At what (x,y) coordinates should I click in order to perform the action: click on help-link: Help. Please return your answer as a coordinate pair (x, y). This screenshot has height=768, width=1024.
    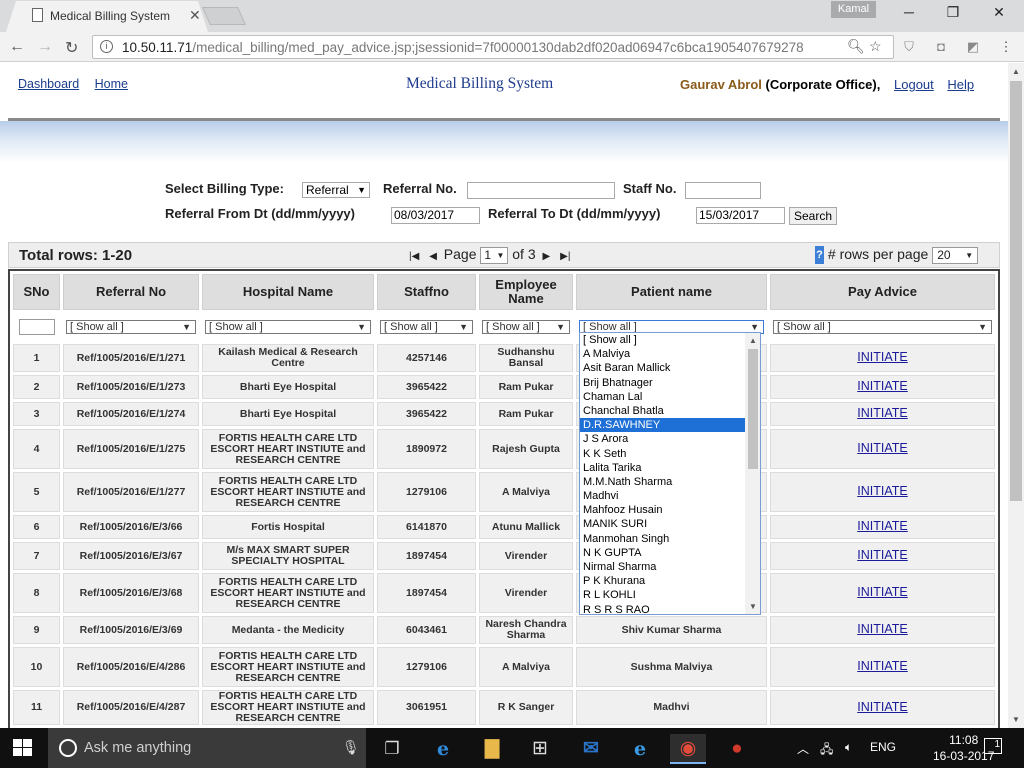
    Looking at the image, I should click on (960, 84).